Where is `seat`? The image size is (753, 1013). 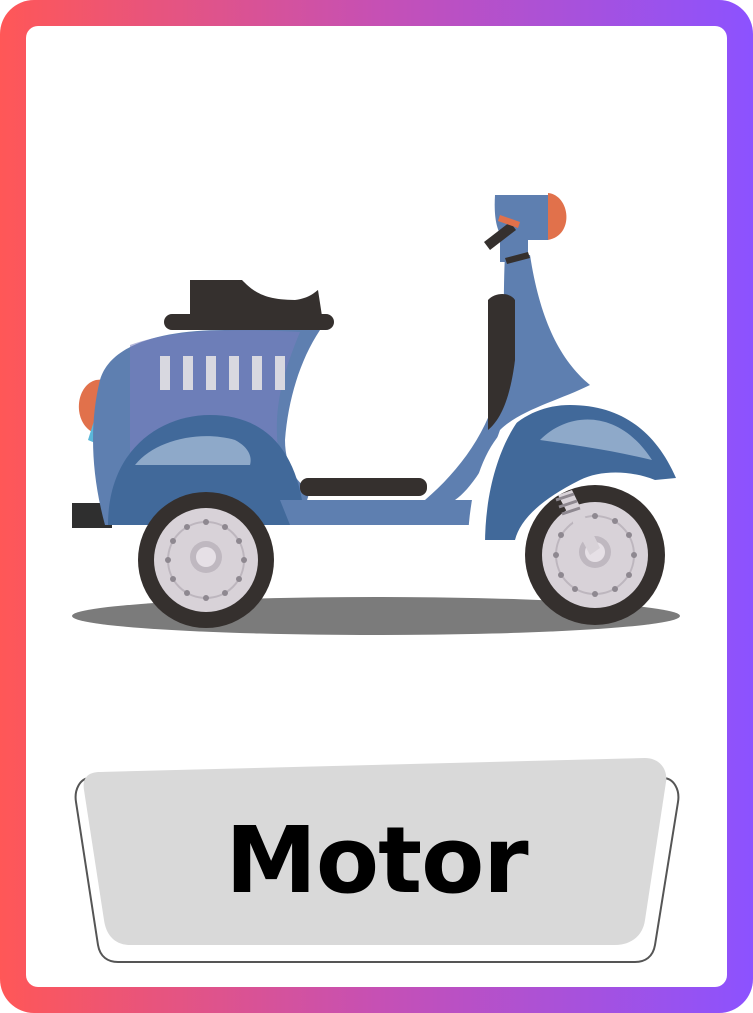 seat is located at coordinates (256, 298).